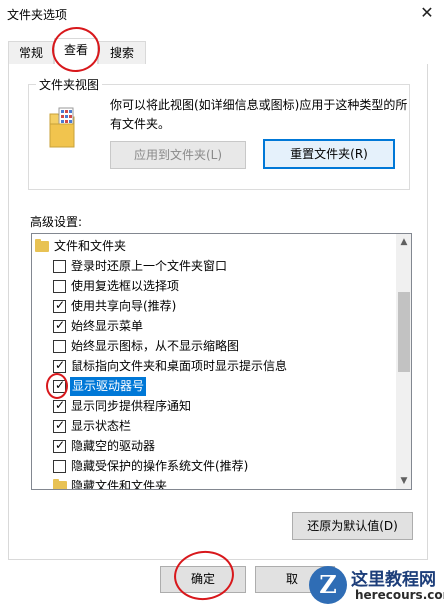 The height and width of the screenshot is (606, 444). I want to click on setting-restore-windows: 登录时还原上一个文件夹窗口, so click(214, 266).